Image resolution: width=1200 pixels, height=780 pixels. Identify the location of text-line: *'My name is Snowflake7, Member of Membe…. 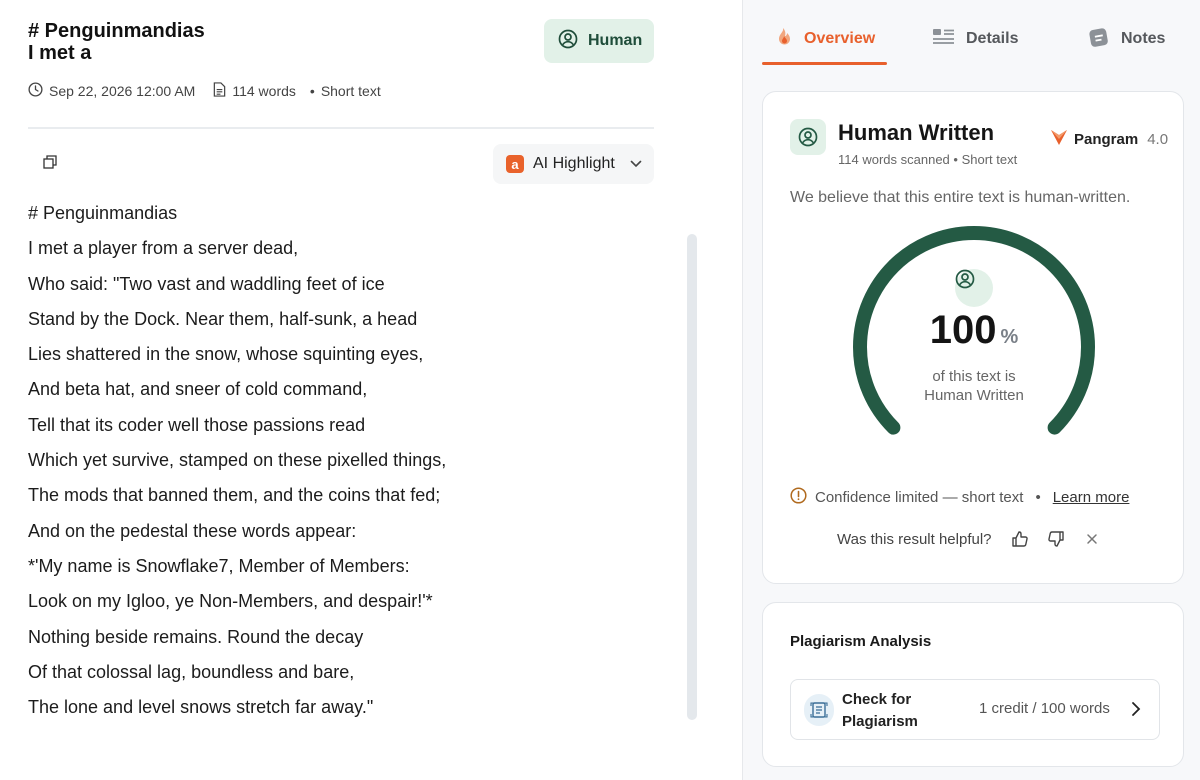
(219, 565).